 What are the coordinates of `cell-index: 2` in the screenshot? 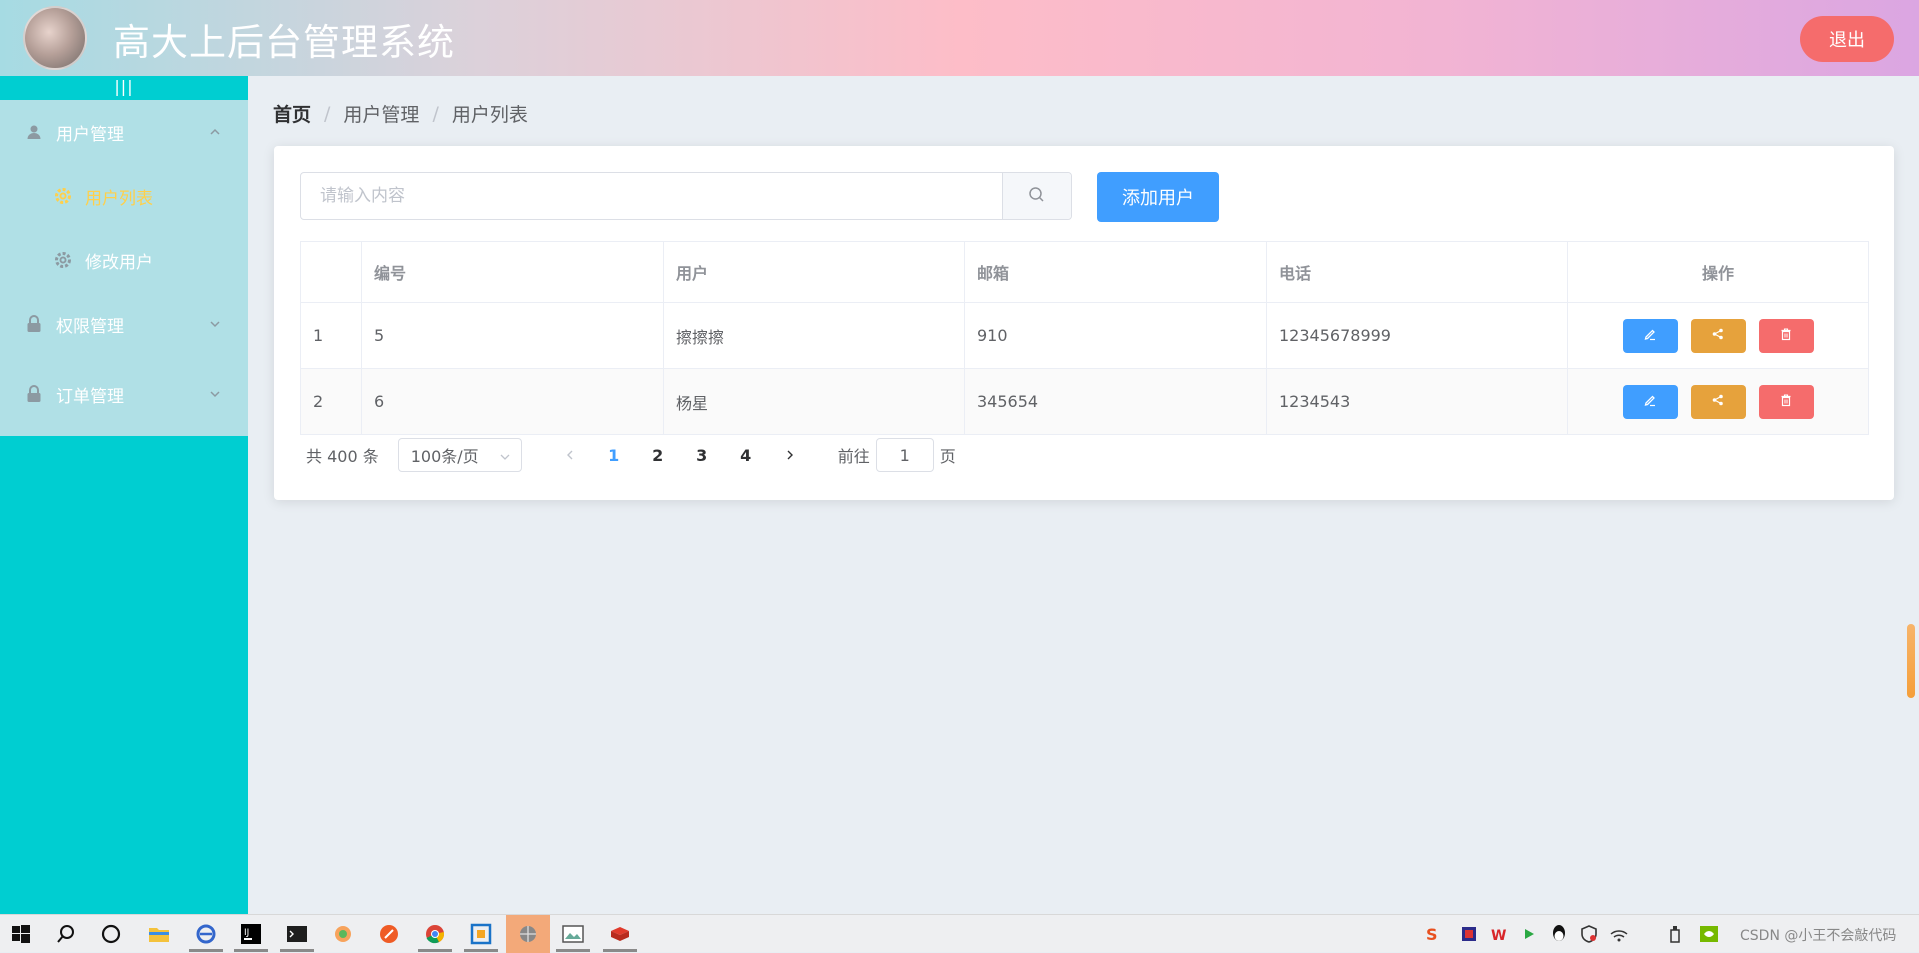 It's located at (331, 401).